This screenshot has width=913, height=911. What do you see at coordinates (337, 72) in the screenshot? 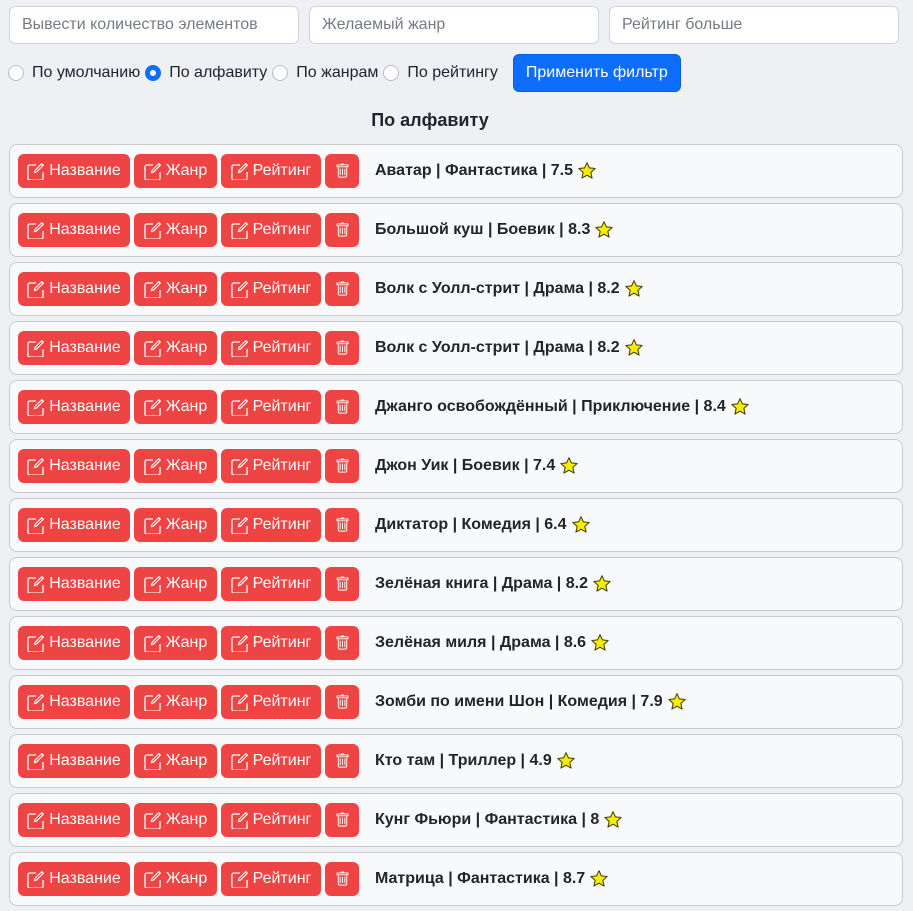
I see `sort-genre-label: По жанрам` at bounding box center [337, 72].